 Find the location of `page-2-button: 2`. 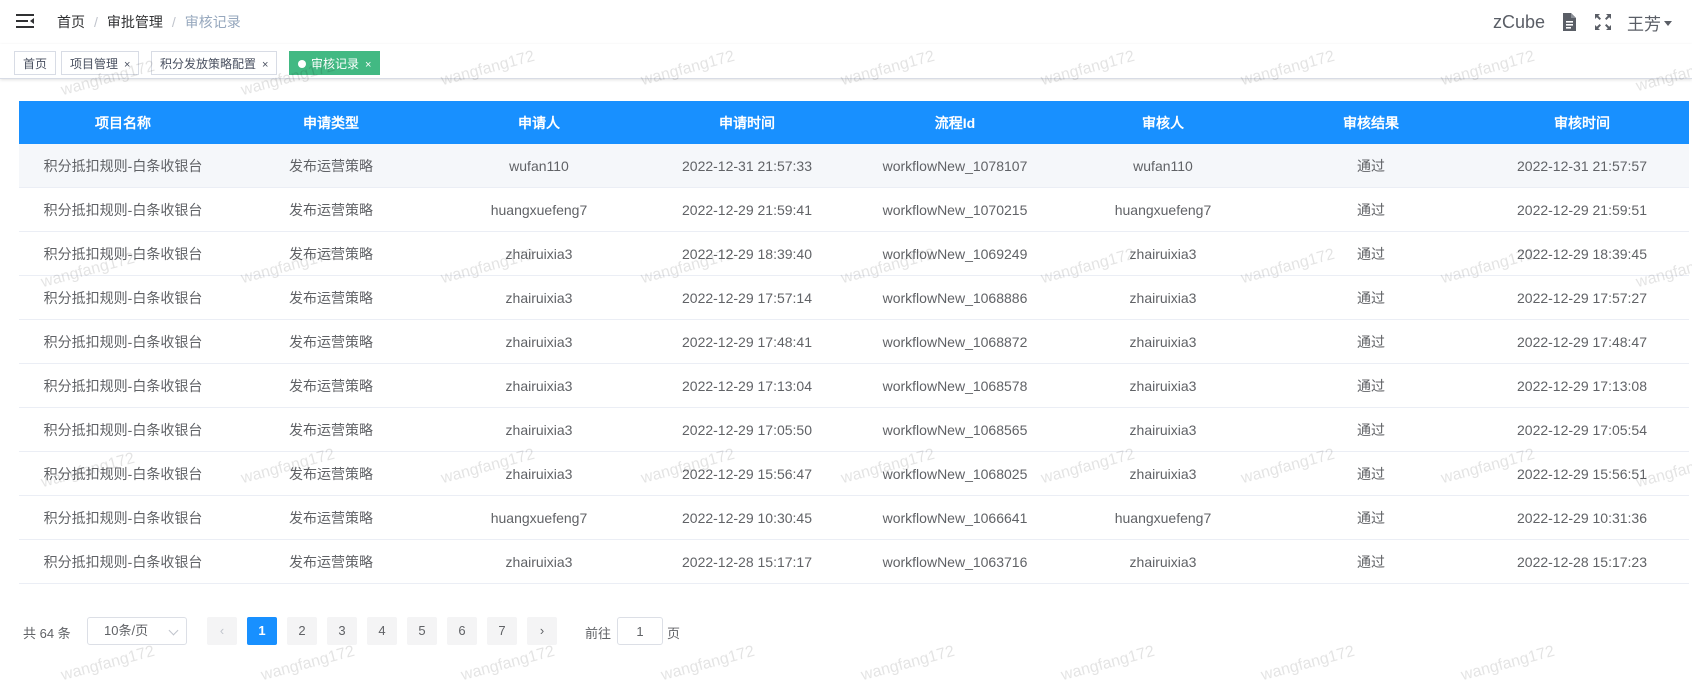

page-2-button: 2 is located at coordinates (302, 631).